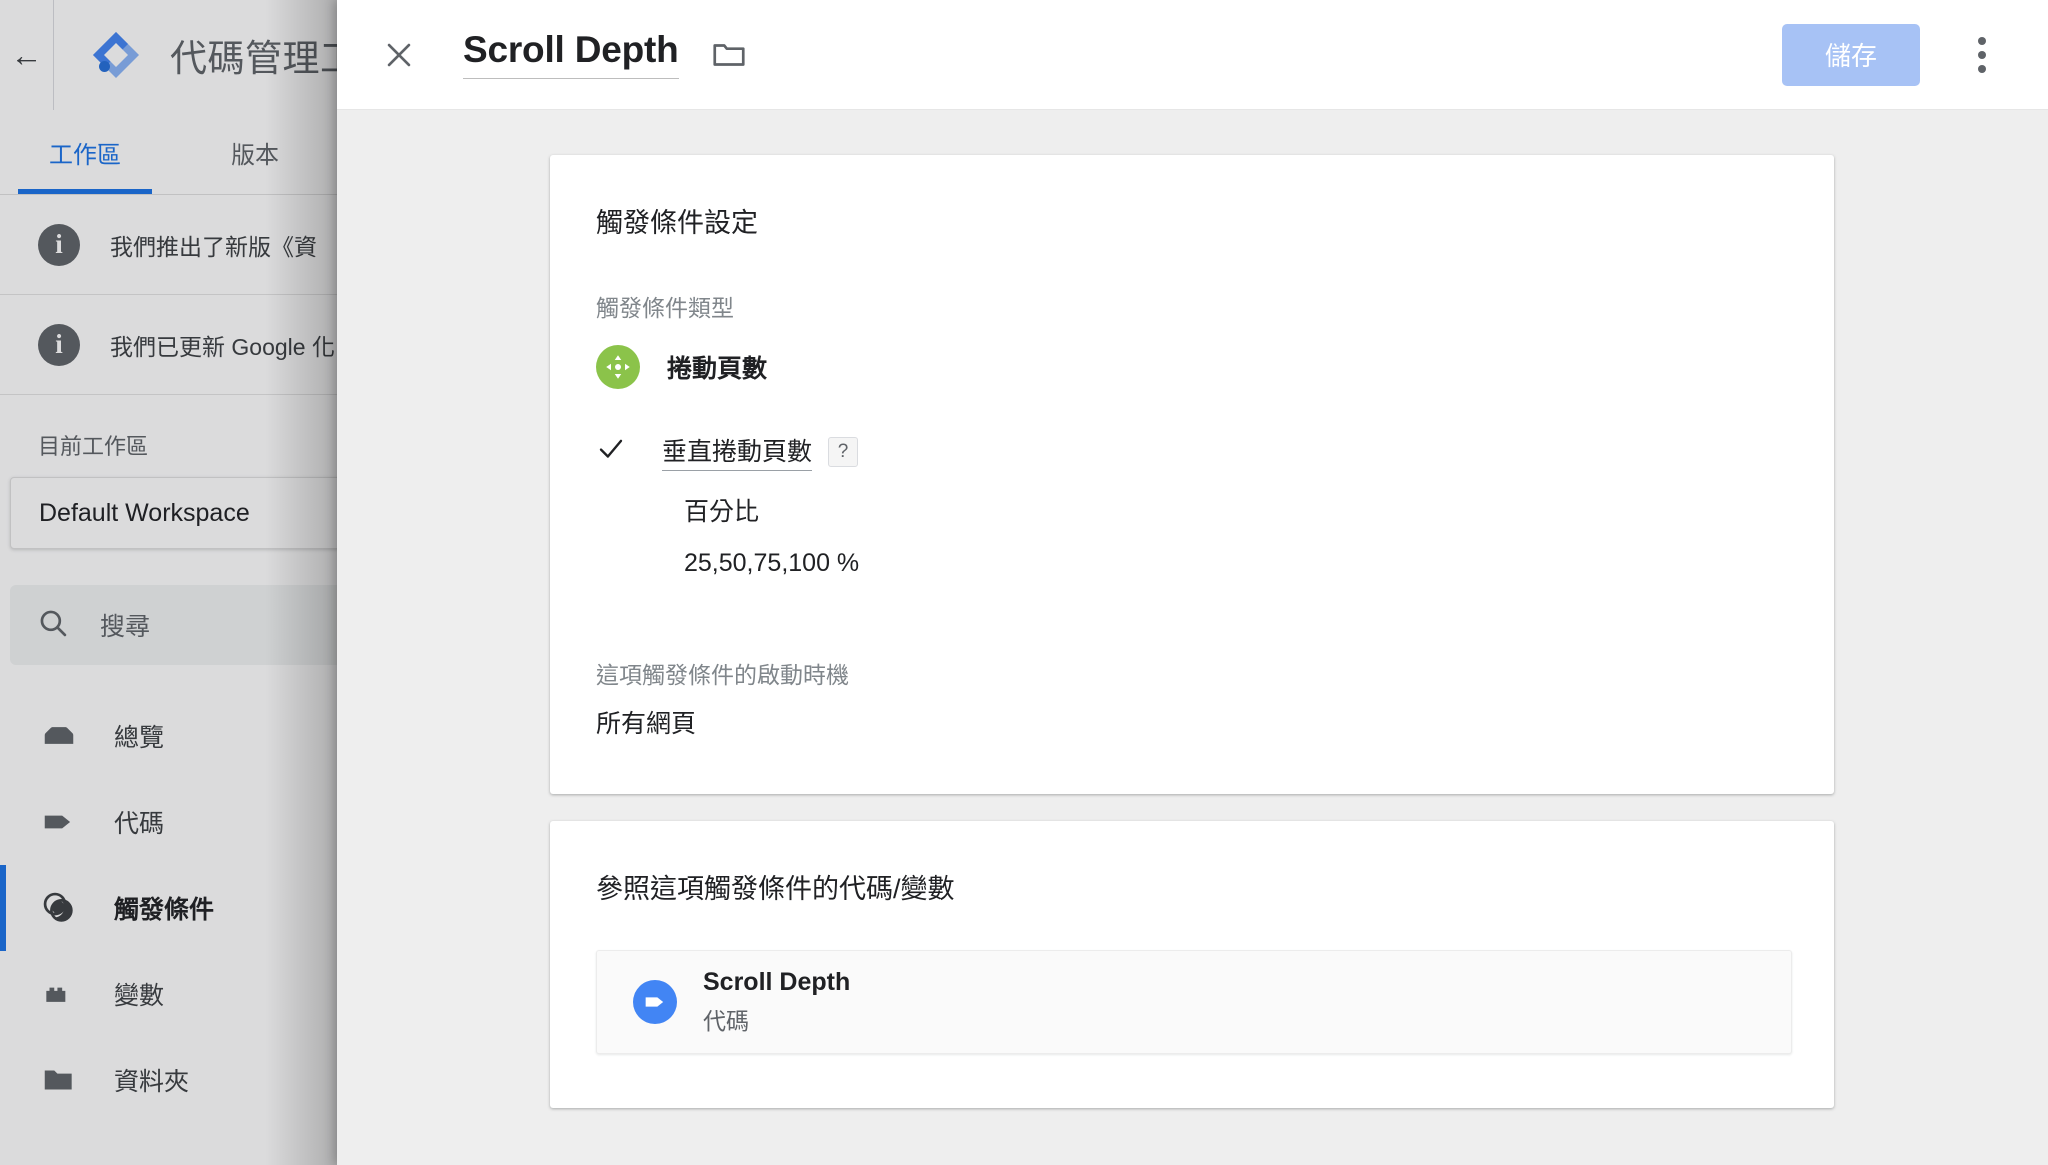  Describe the element at coordinates (665, 308) in the screenshot. I see `trigger-type-label: 觸發條件類型` at that location.